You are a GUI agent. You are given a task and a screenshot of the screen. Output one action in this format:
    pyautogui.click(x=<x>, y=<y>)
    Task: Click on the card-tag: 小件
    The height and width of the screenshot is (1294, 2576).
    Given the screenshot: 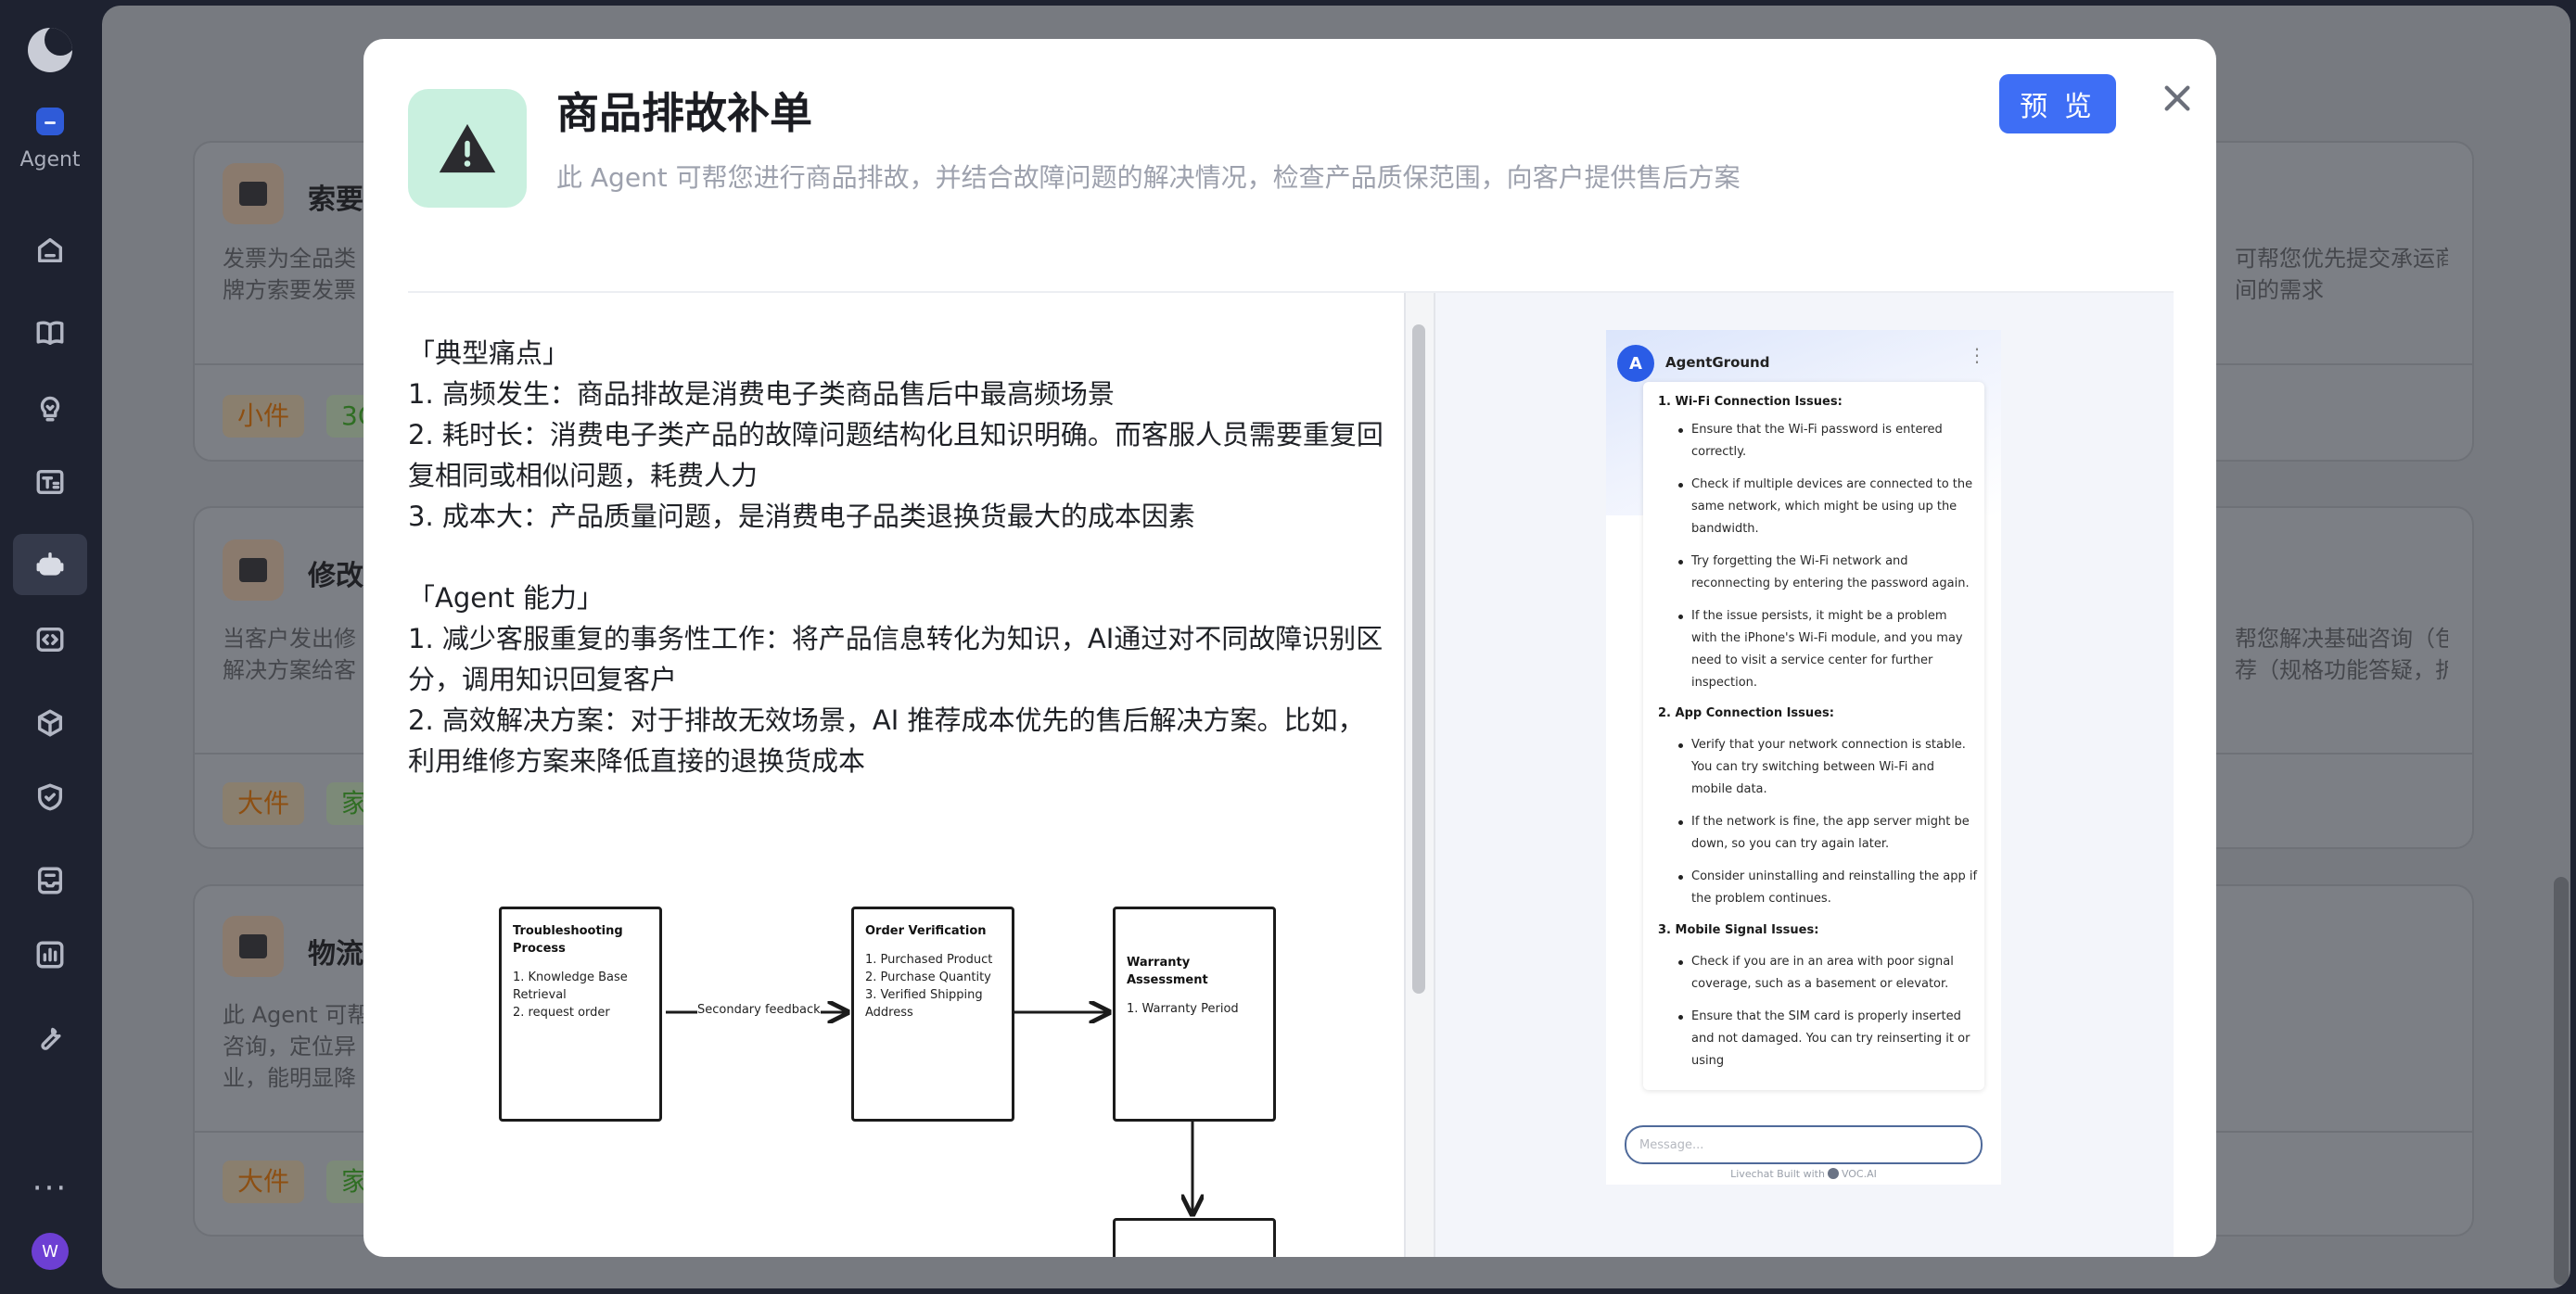 What is the action you would take?
    pyautogui.click(x=264, y=416)
    